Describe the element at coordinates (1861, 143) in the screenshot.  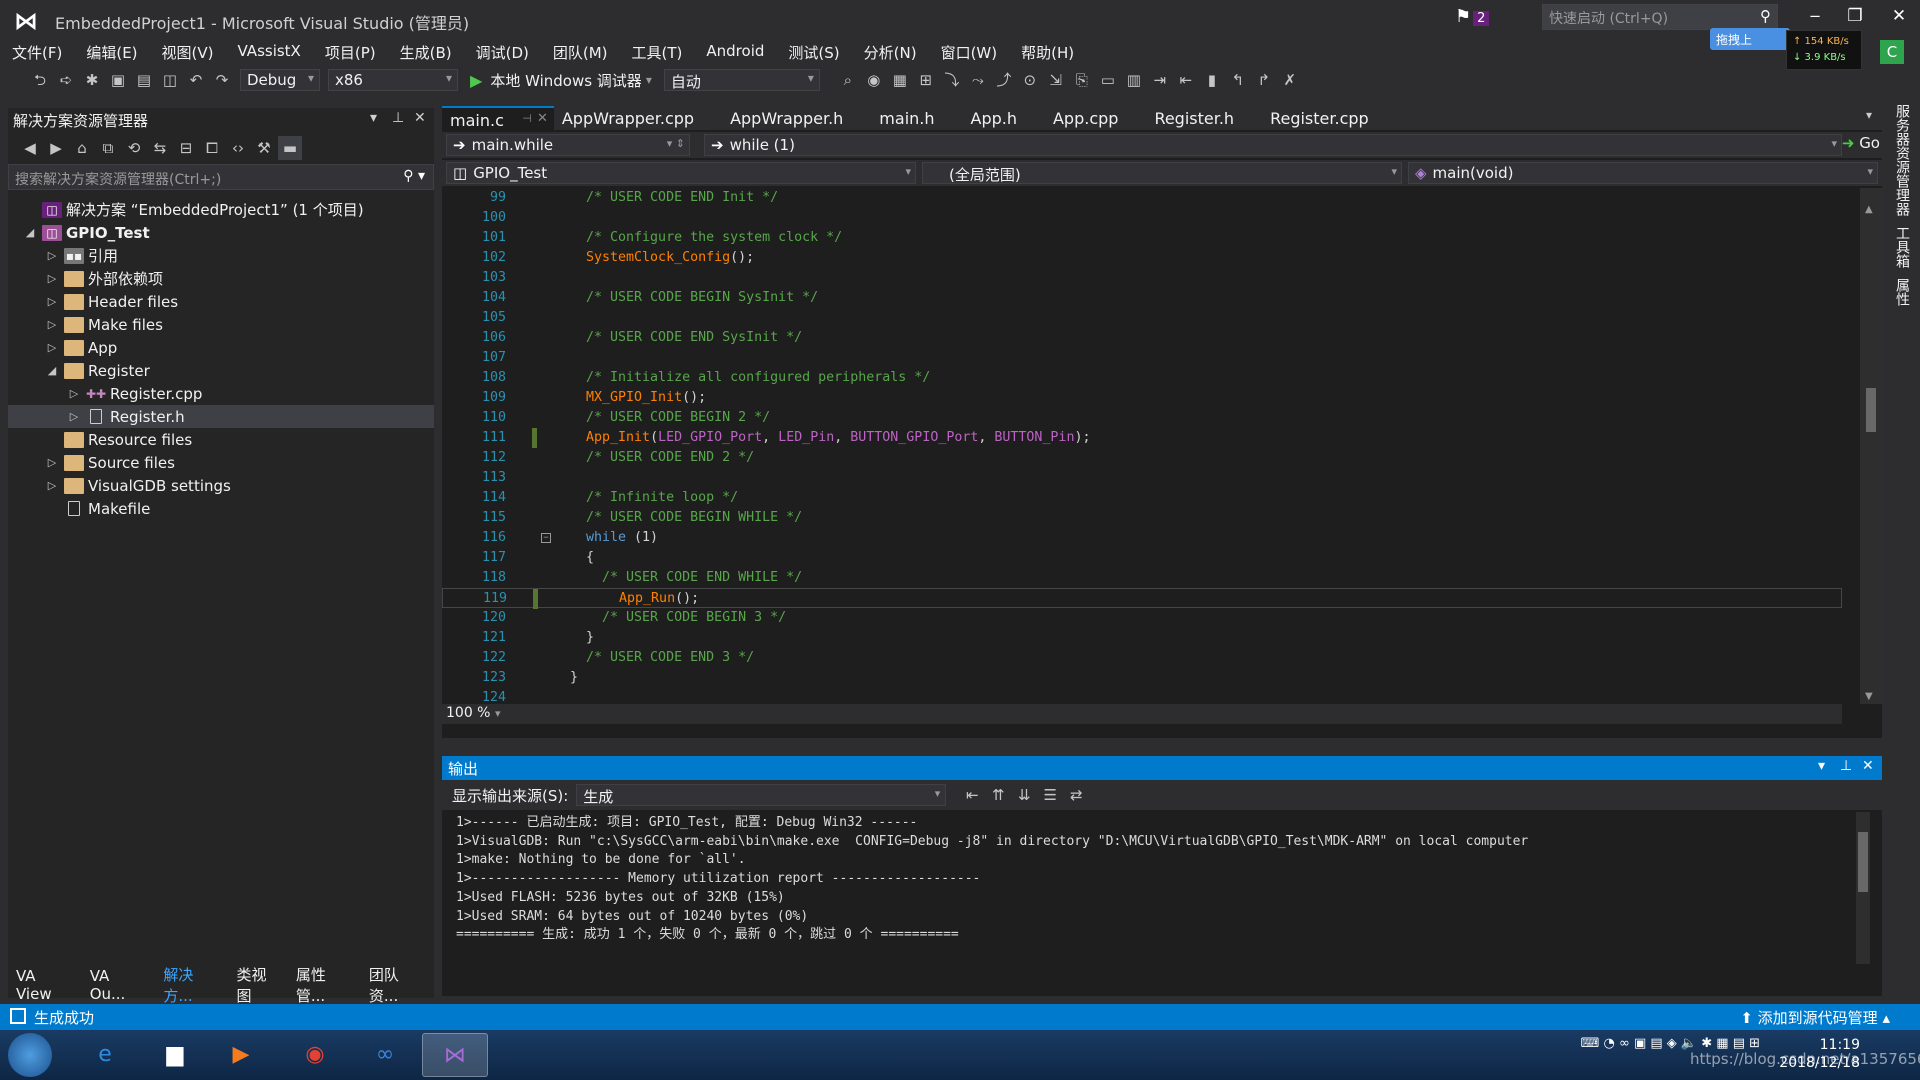
I see `go-button: ➜ Go` at that location.